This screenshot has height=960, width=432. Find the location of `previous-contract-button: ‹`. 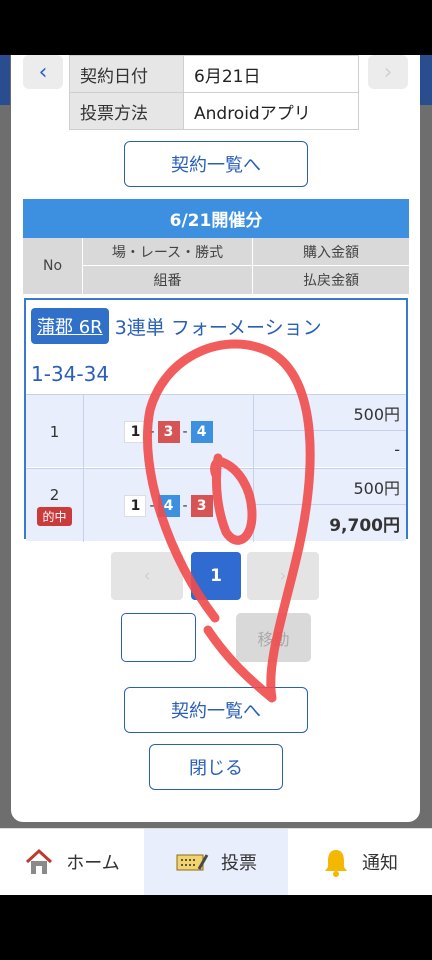

previous-contract-button: ‹ is located at coordinates (43, 72).